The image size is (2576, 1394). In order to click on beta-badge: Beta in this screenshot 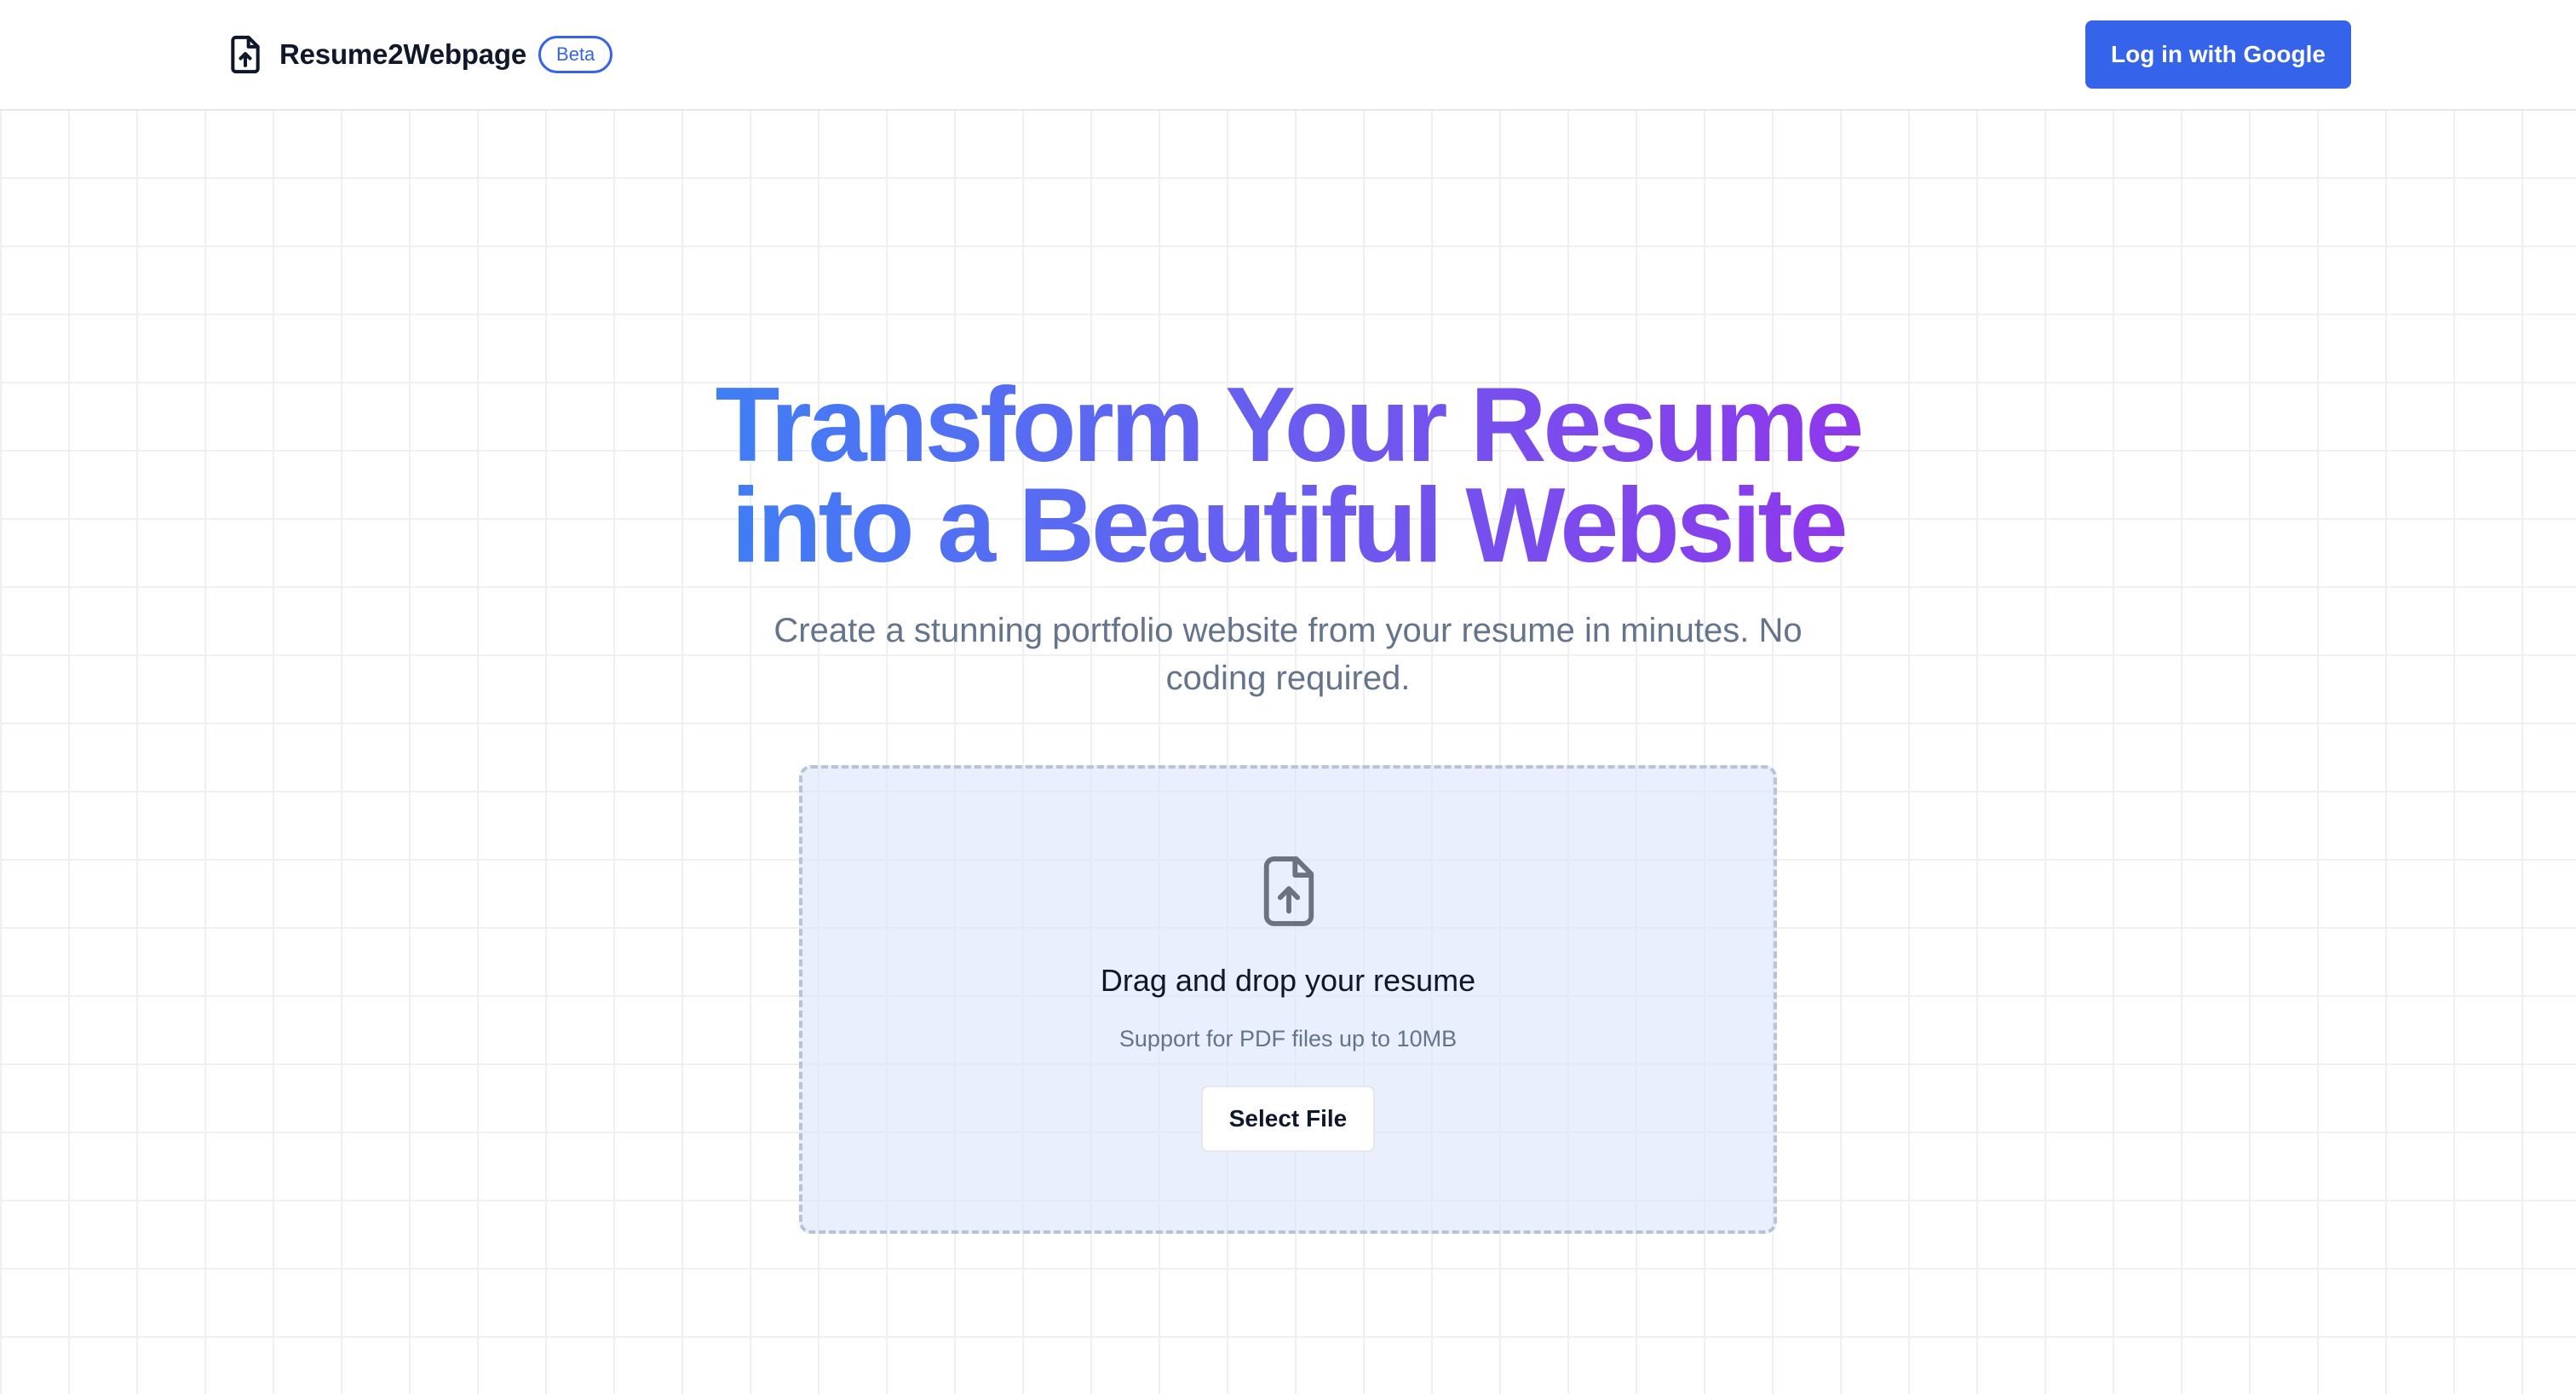, I will do `click(576, 54)`.